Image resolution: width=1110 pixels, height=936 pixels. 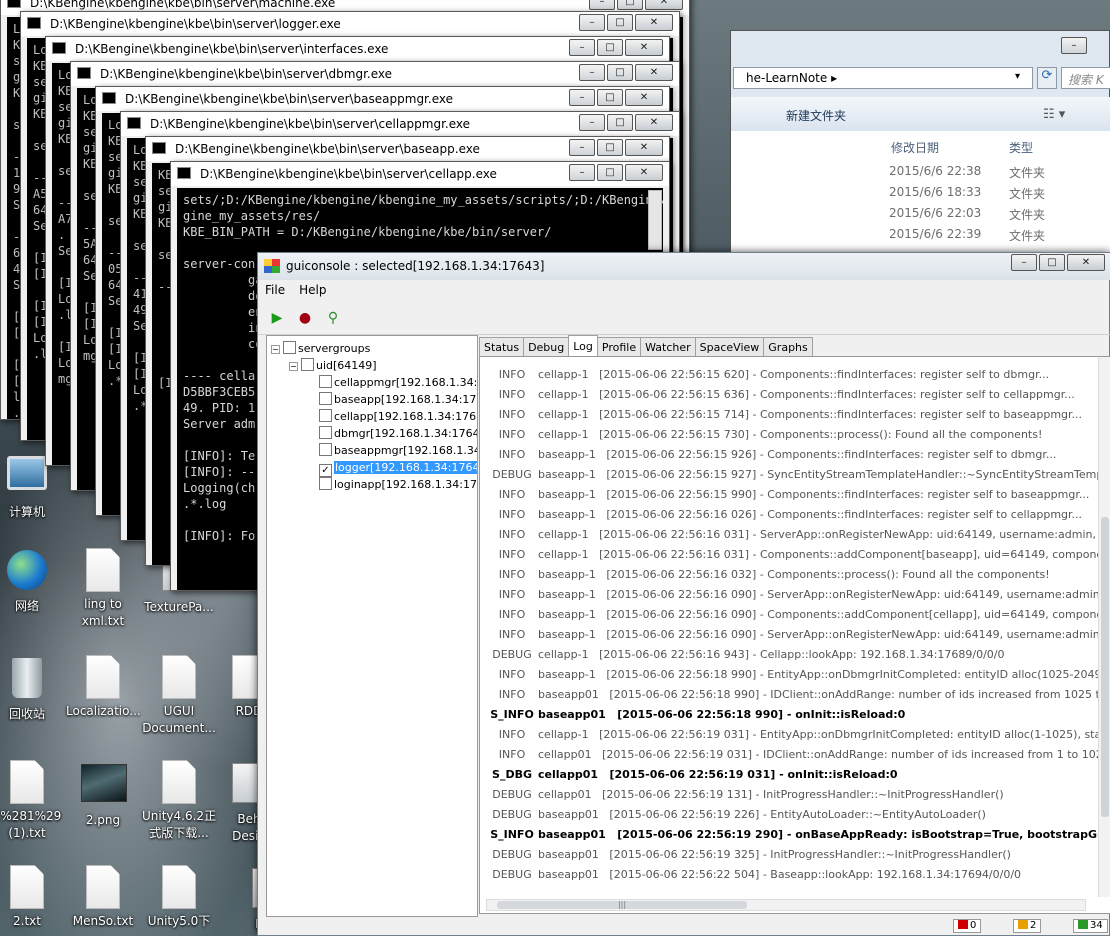 What do you see at coordinates (1085, 78) in the screenshot?
I see `explorer-search-input: 搜索 K` at bounding box center [1085, 78].